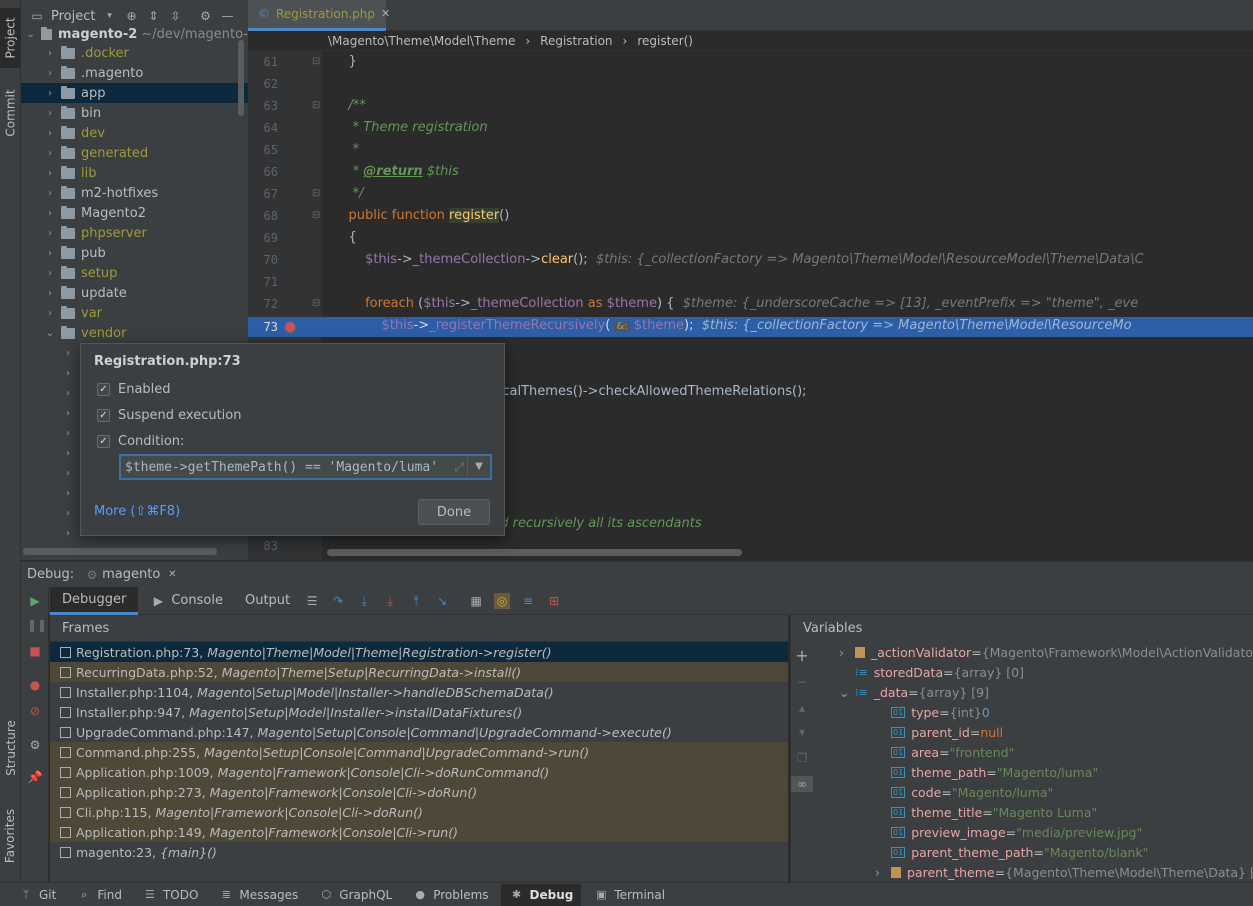 The height and width of the screenshot is (906, 1253). What do you see at coordinates (986, 812) in the screenshot?
I see `variable-row: 01 theme_title = "Magento Luma"` at bounding box center [986, 812].